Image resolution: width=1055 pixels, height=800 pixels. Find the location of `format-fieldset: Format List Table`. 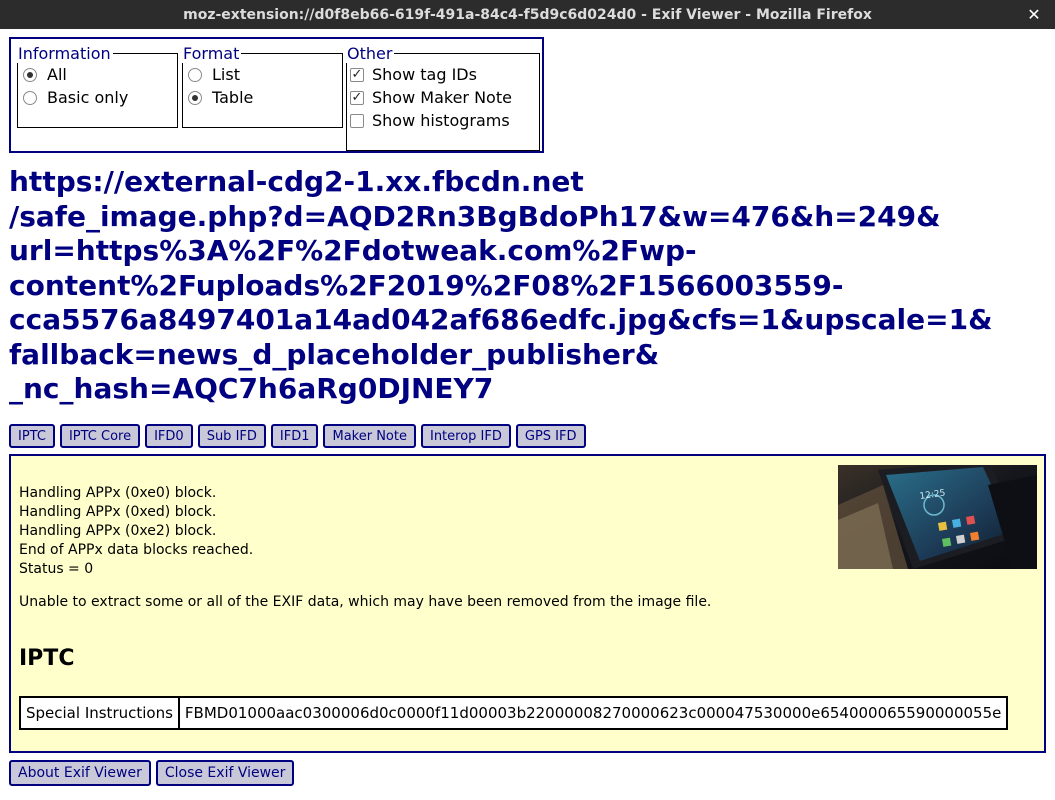

format-fieldset: Format List Table is located at coordinates (262, 86).